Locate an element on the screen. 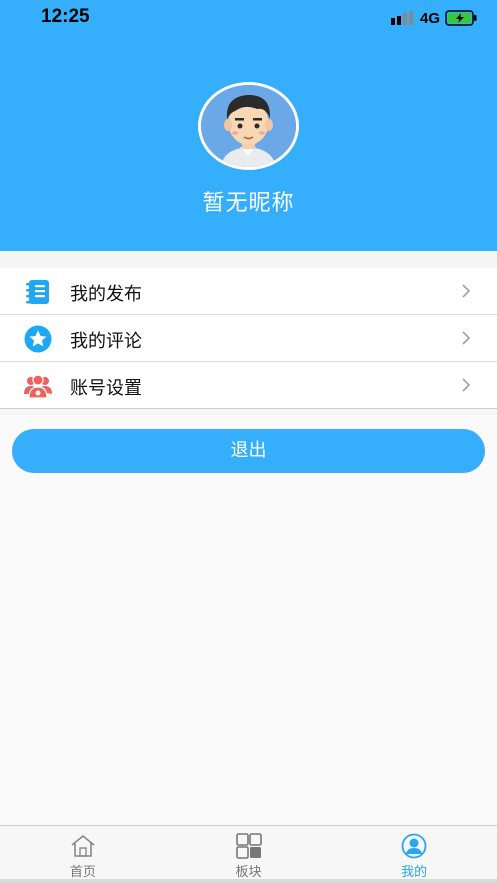 This screenshot has width=497, height=883. logout-button: 退出 is located at coordinates (248, 451).